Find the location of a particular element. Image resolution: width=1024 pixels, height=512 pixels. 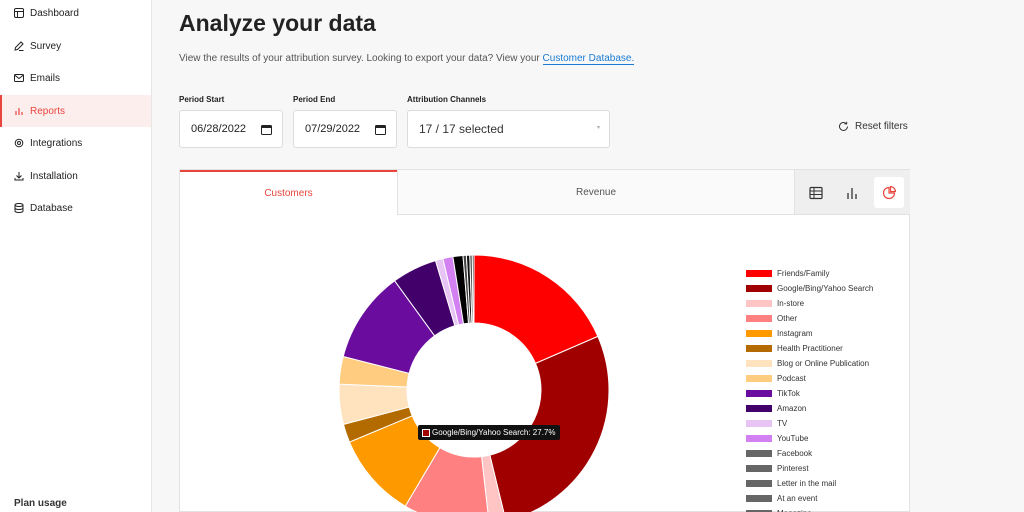

database-icon is located at coordinates (19, 208).